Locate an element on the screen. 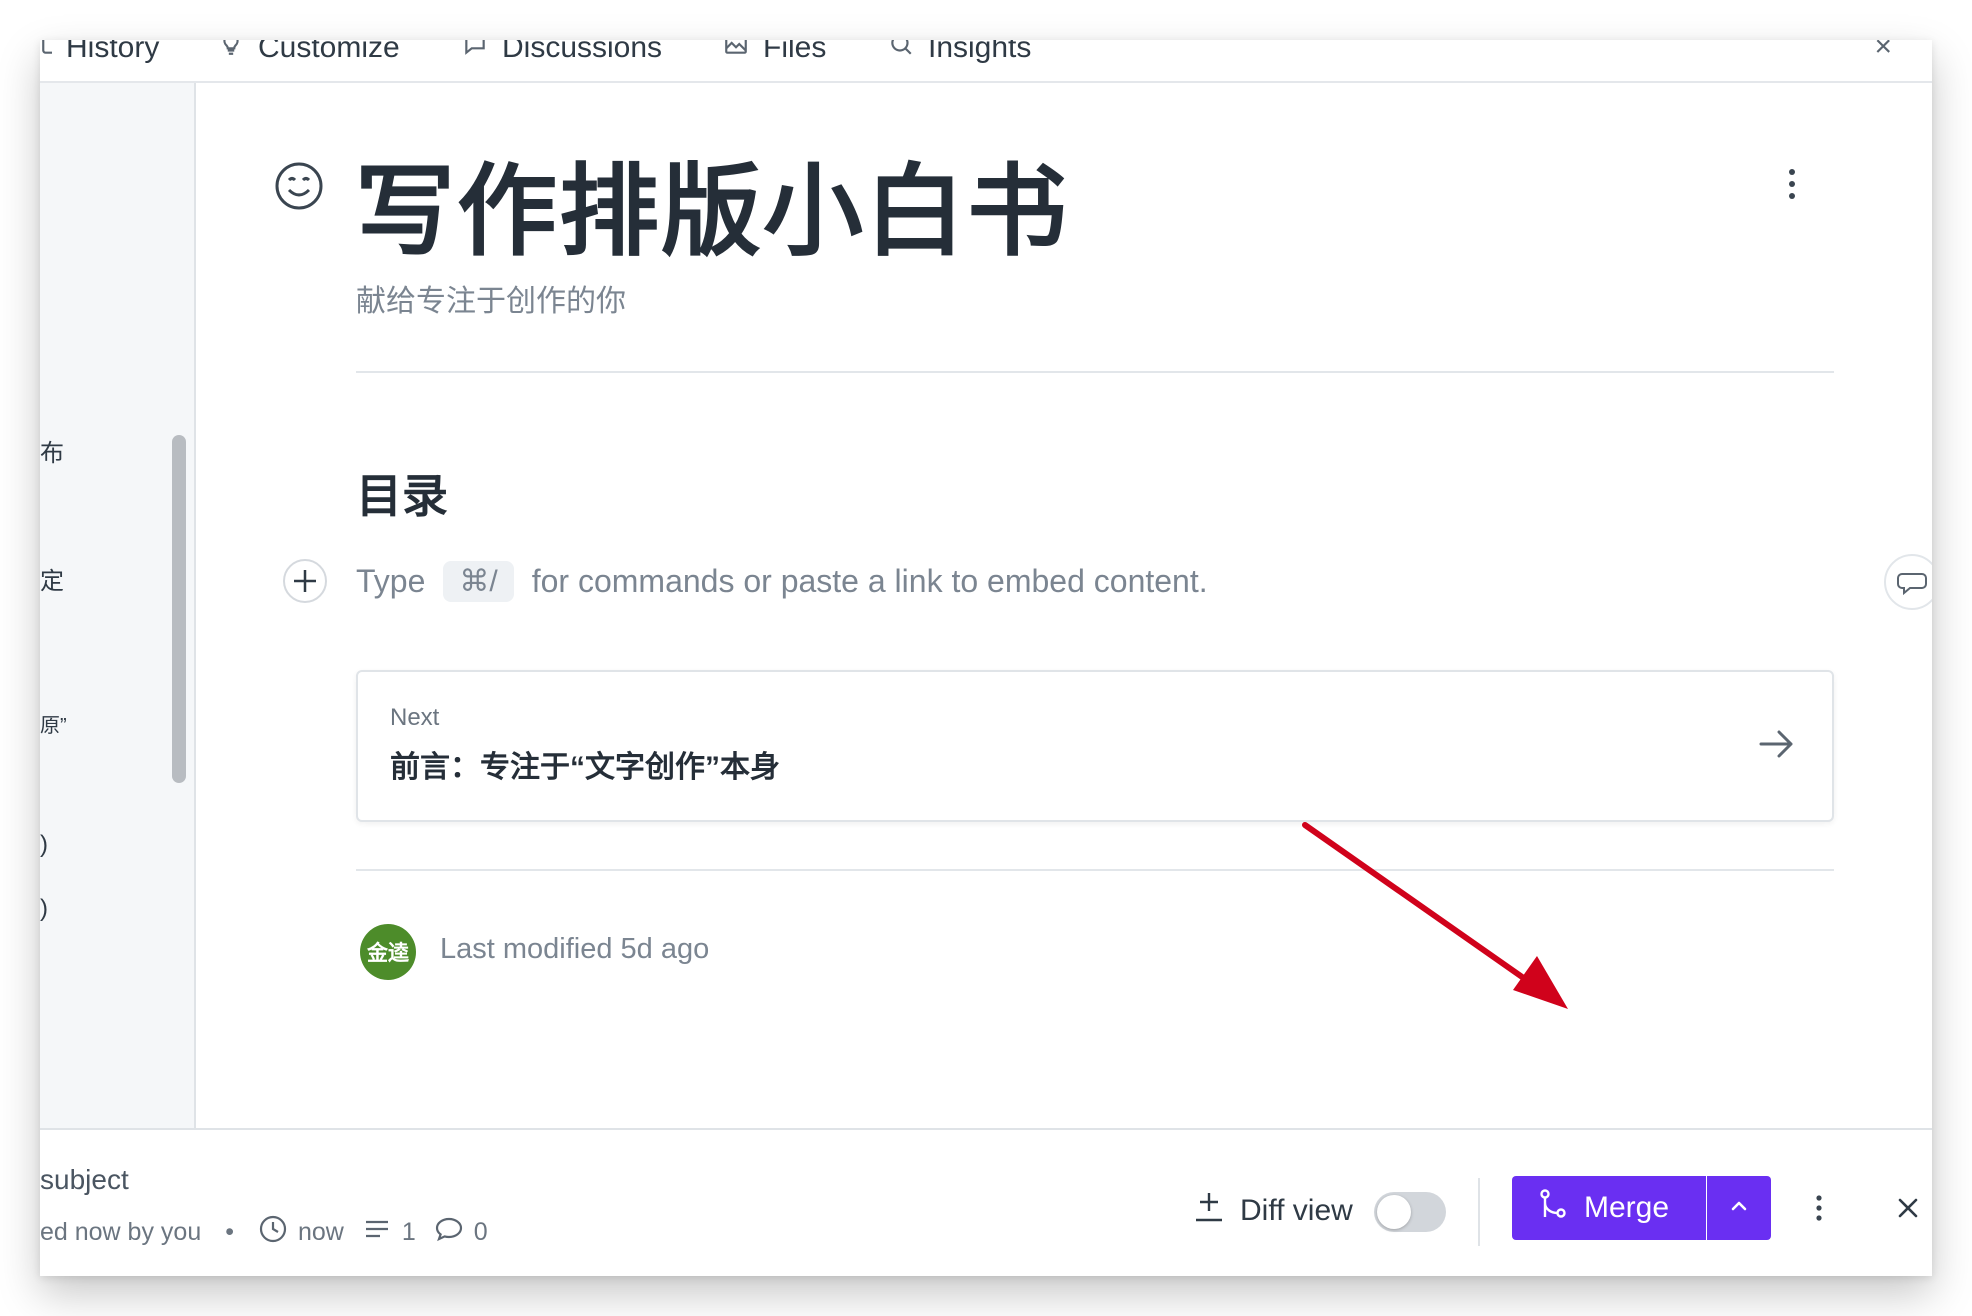 The height and width of the screenshot is (1316, 1972). sidebar-item: 原” is located at coordinates (53, 723).